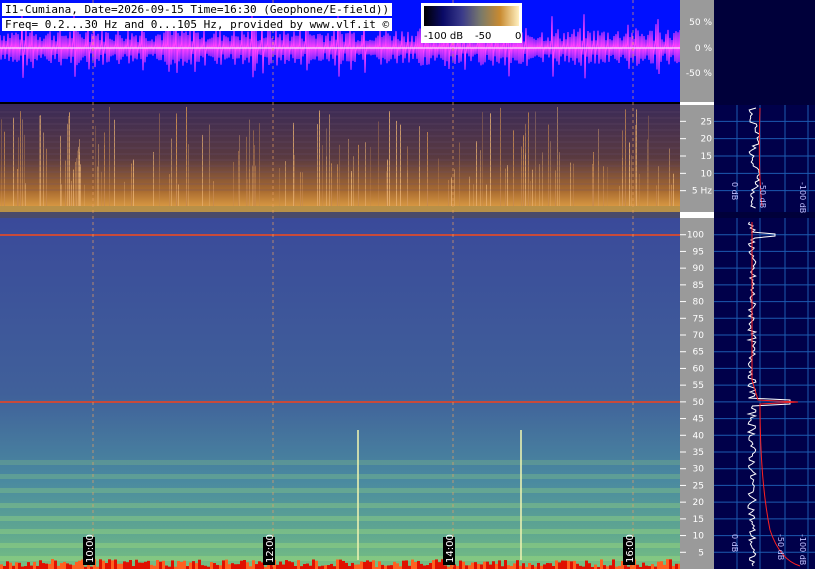  I want to click on high-tick-label: 95, so click(698, 252).